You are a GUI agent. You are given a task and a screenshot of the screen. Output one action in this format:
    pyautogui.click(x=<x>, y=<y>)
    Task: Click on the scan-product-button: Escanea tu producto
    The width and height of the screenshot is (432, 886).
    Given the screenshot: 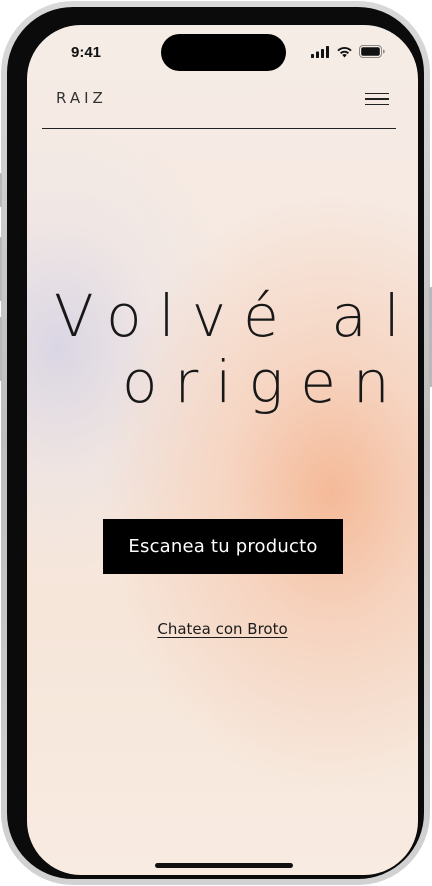 What is the action you would take?
    pyautogui.click(x=223, y=546)
    